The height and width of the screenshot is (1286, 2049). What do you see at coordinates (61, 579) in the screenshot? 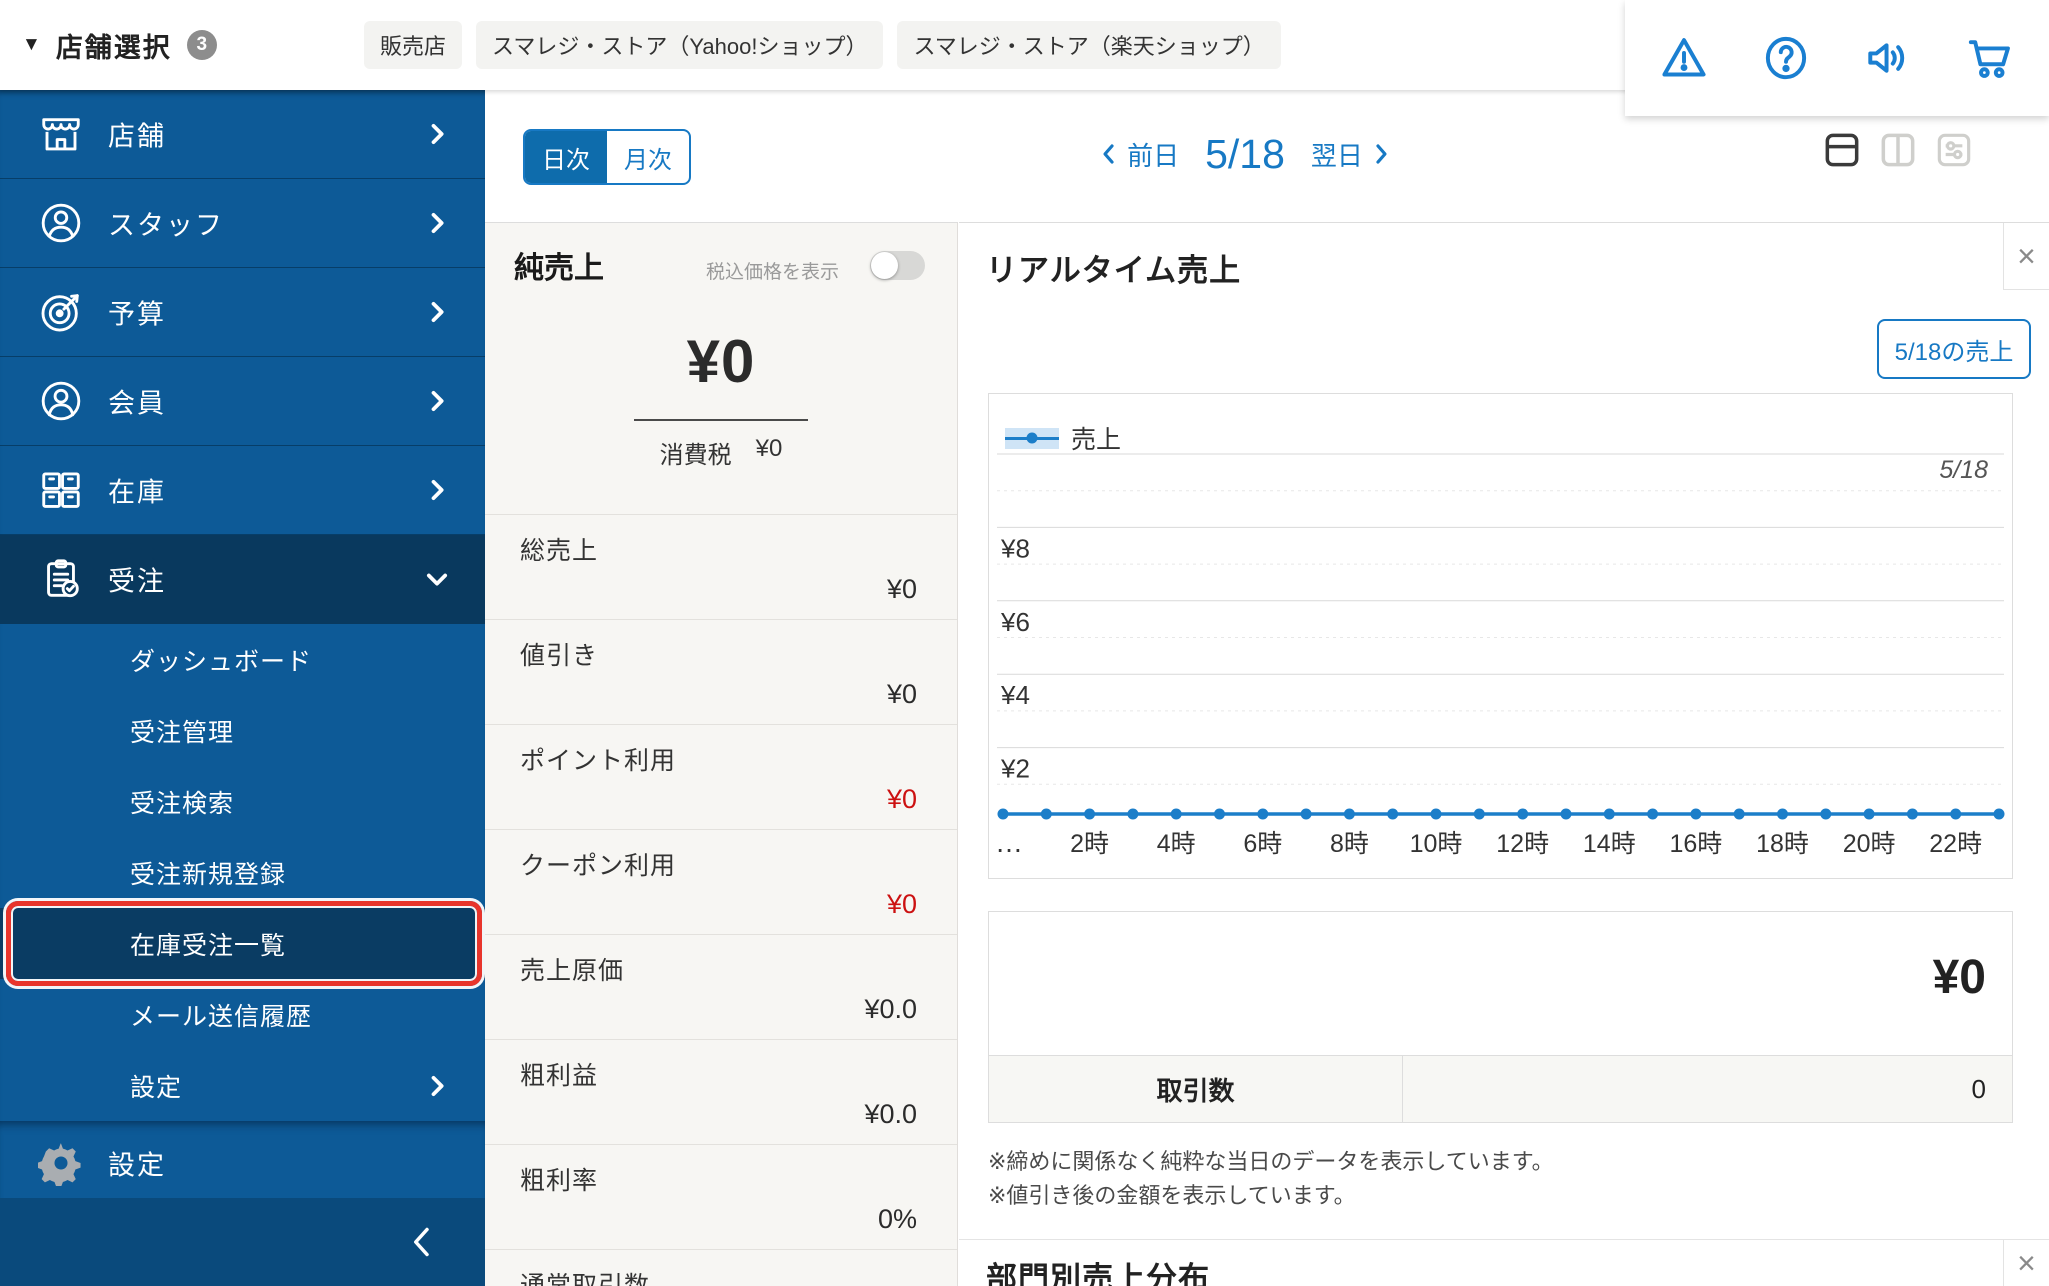
I see `order-icon` at bounding box center [61, 579].